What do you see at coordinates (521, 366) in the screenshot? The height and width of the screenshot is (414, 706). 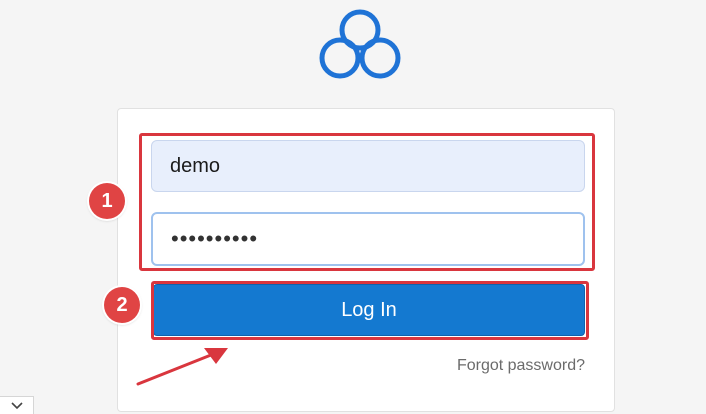 I see `forgot-password-link: Forgot password?` at bounding box center [521, 366].